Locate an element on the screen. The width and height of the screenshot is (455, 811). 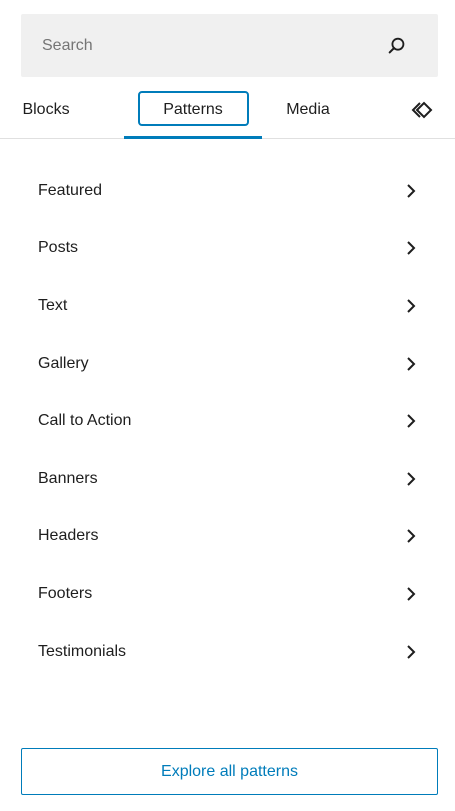
category-item-testimonials: Testimonials is located at coordinates (227, 652).